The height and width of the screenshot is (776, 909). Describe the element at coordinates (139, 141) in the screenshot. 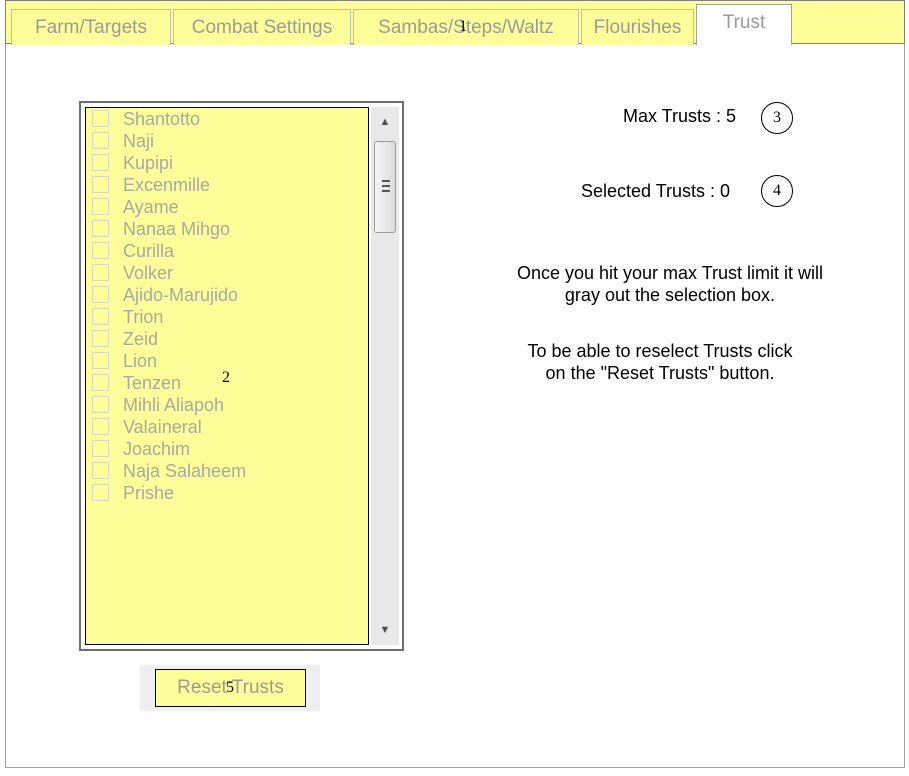

I see `trust-item-label: Naji` at that location.